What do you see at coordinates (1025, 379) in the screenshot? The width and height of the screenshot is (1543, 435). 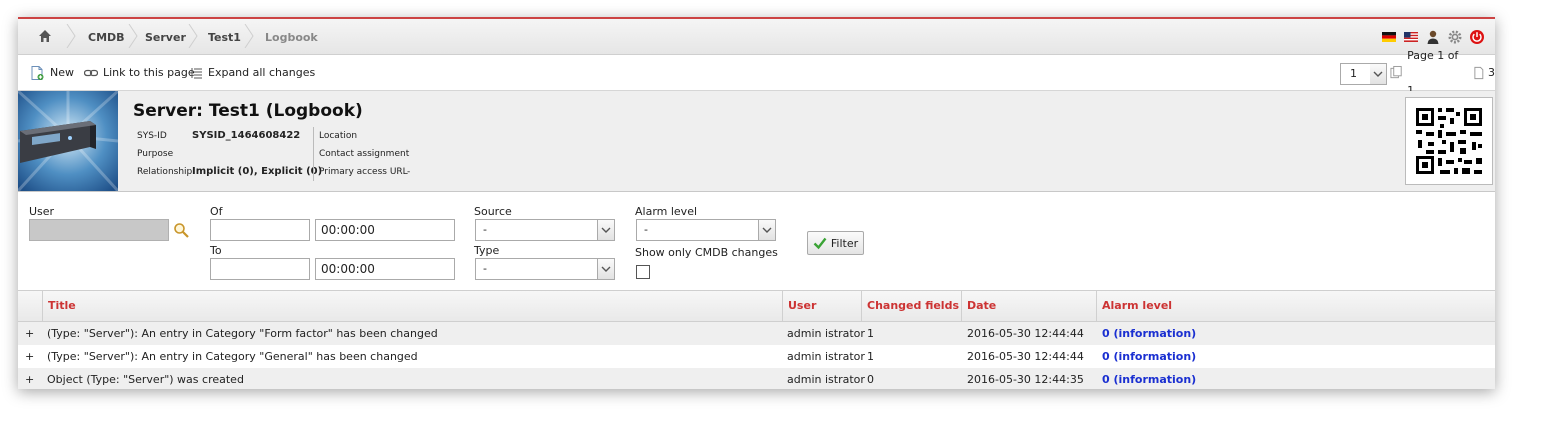 I see `row-date: 2016-05-30 12:44:35` at bounding box center [1025, 379].